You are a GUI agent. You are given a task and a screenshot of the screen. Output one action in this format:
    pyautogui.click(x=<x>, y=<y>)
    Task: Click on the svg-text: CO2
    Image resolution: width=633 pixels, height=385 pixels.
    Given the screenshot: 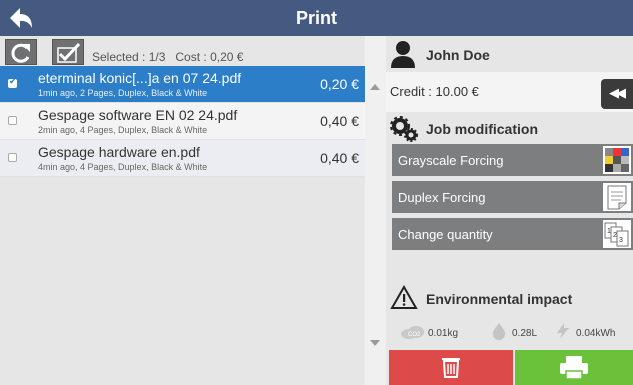 What is the action you would take?
    pyautogui.click(x=414, y=335)
    